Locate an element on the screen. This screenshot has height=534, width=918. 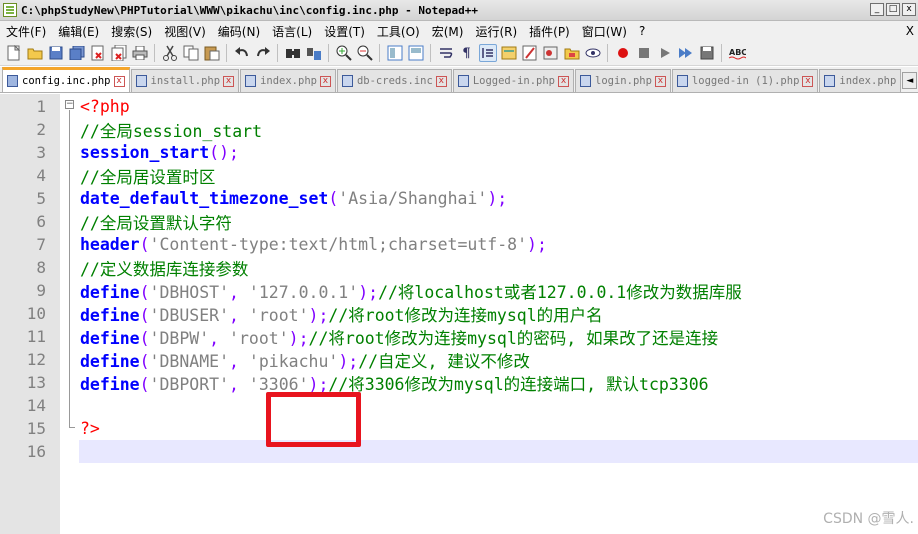
redo-icon is located at coordinates (263, 53).